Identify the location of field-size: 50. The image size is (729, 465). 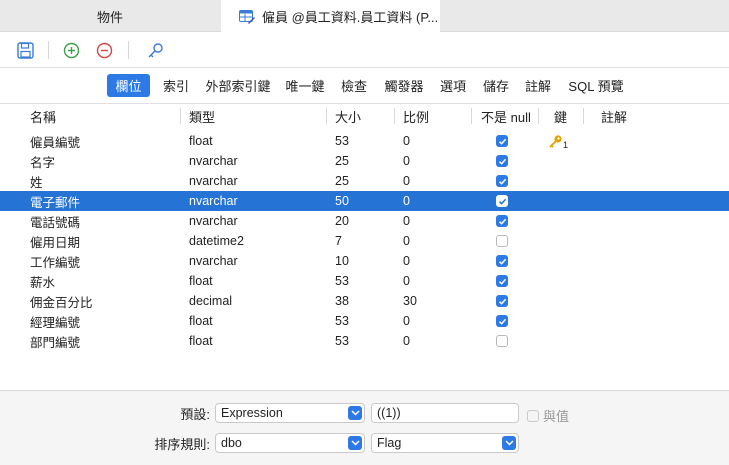
(342, 201).